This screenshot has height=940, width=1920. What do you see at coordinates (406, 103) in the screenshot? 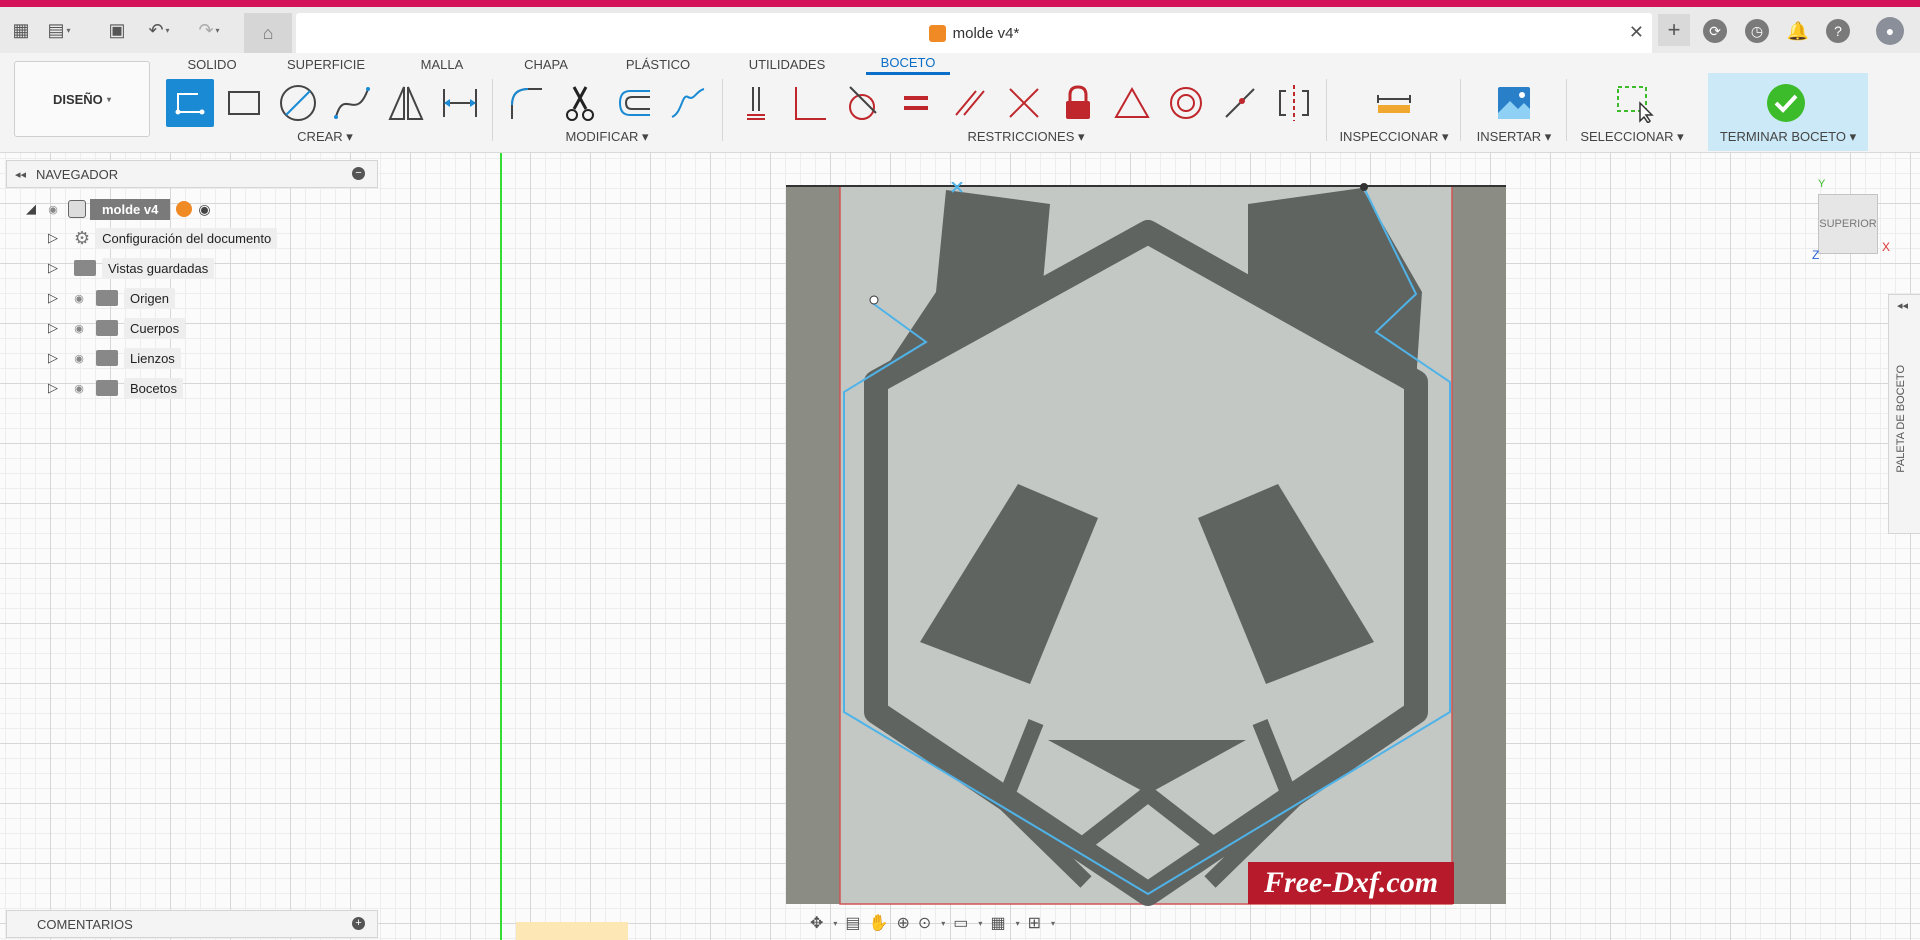
I see `mirror-tool` at bounding box center [406, 103].